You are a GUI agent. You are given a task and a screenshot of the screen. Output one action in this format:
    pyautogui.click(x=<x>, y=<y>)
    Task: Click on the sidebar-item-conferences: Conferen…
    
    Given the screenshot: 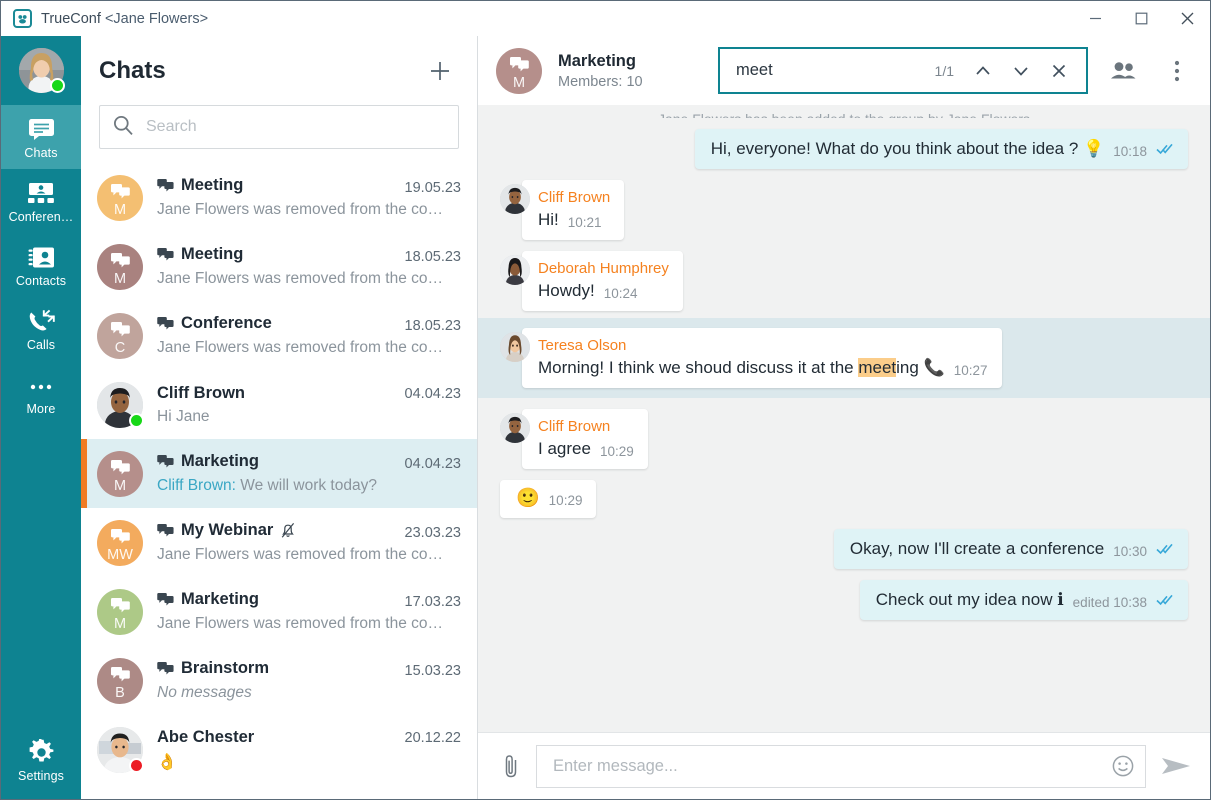 What is the action you would take?
    pyautogui.click(x=41, y=201)
    